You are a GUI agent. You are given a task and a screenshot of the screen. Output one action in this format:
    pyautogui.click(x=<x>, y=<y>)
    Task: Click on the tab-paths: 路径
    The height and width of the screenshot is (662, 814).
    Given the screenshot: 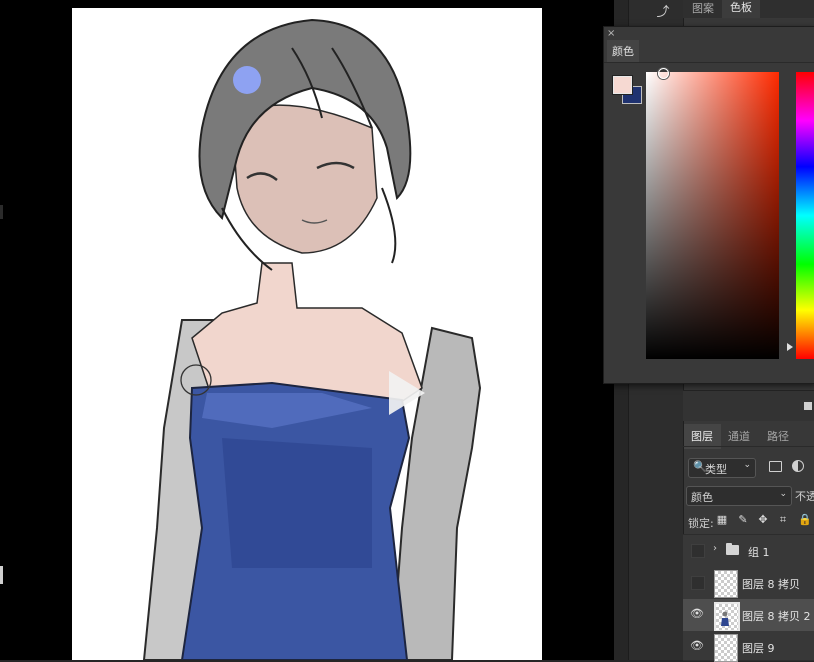 What is the action you would take?
    pyautogui.click(x=778, y=436)
    